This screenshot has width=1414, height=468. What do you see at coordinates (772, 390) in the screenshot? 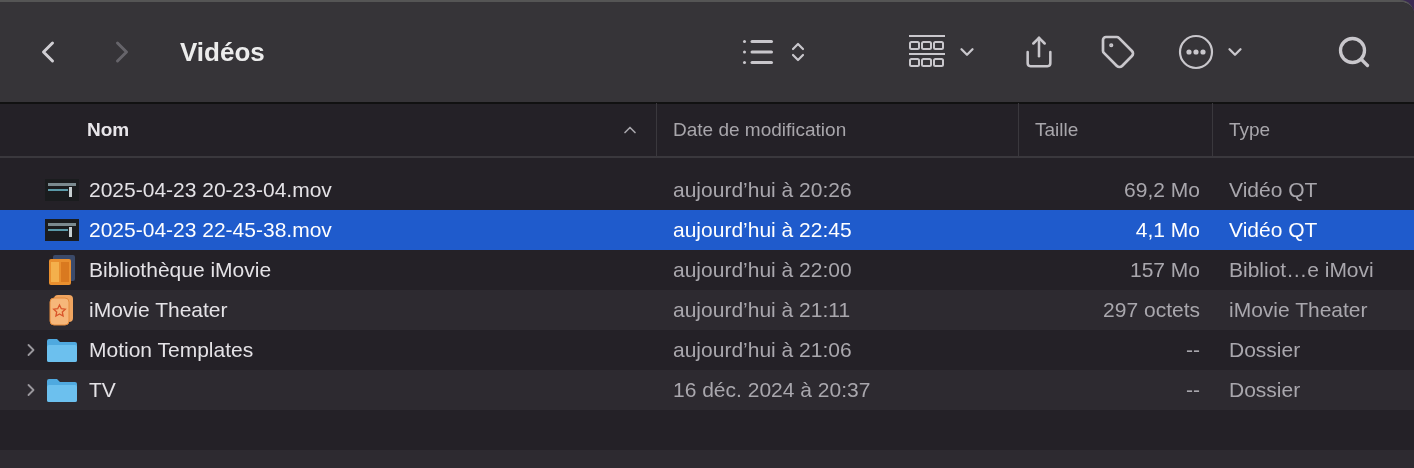
I see `modified-date: 16 déc. 2024 à 20:37` at bounding box center [772, 390].